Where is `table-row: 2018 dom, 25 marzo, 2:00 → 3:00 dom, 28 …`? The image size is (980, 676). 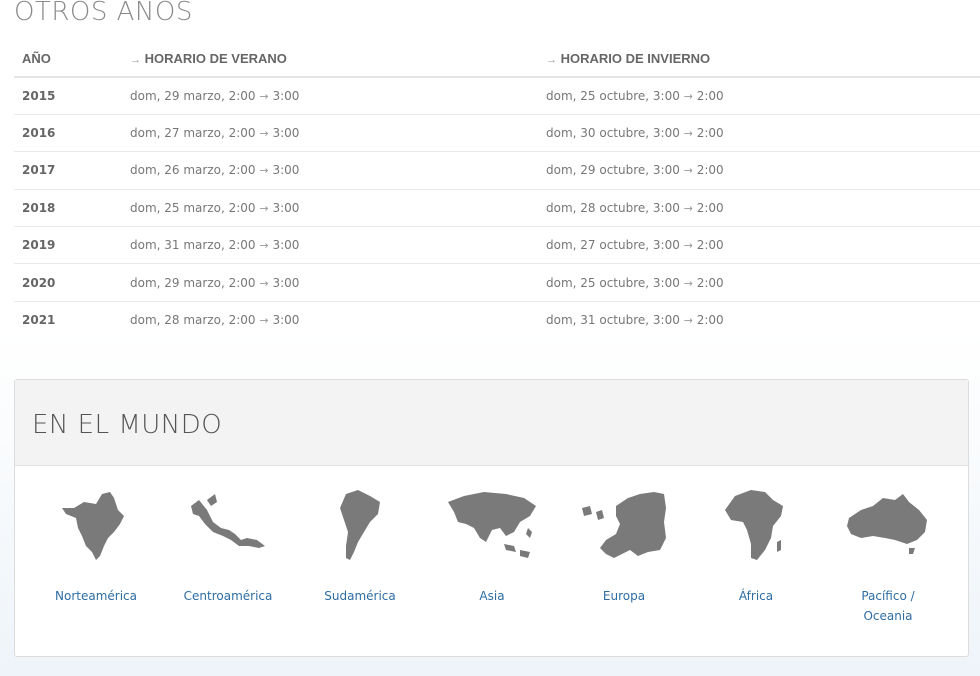
table-row: 2018 dom, 25 marzo, 2:00 → 3:00 dom, 28 … is located at coordinates (497, 208).